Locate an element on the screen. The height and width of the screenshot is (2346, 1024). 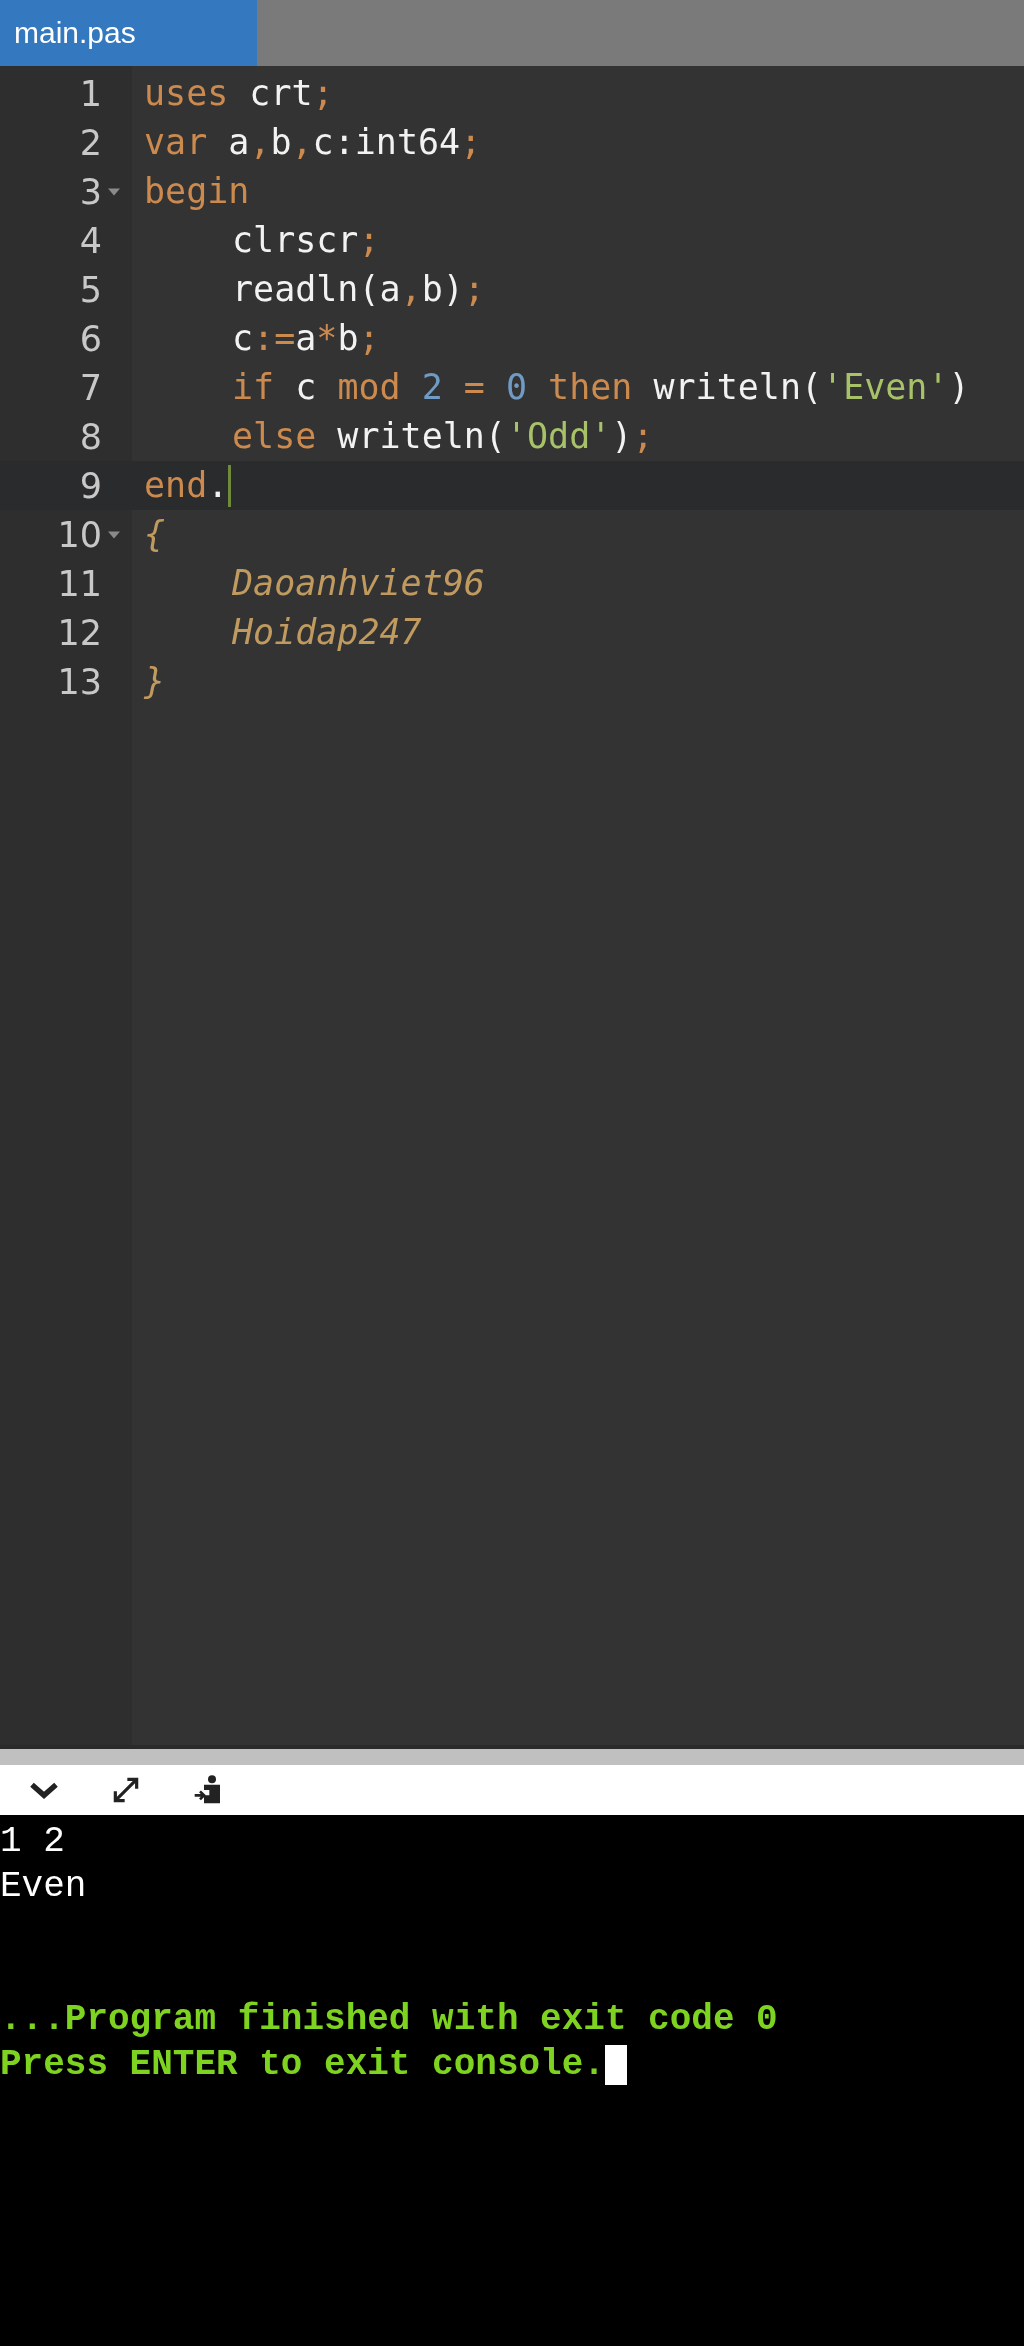
code-line: c:=a*b; is located at coordinates (306, 338).